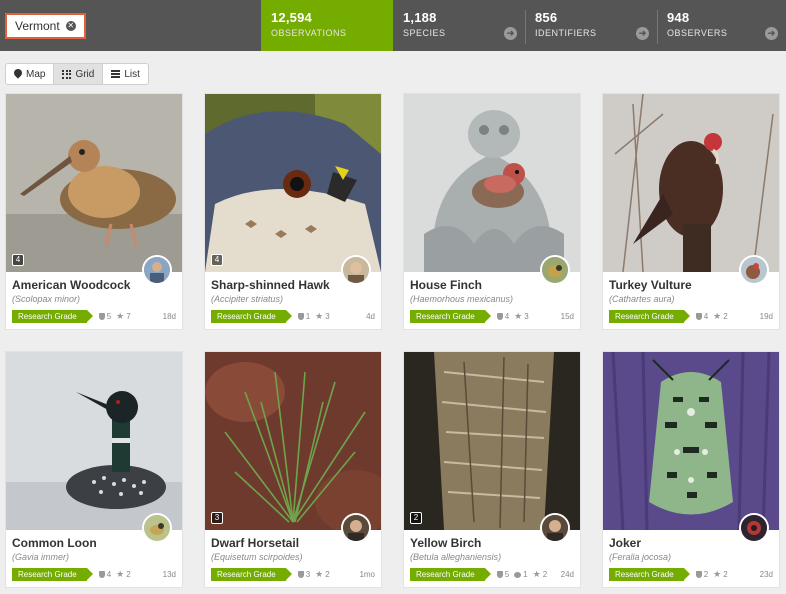 The height and width of the screenshot is (594, 786). What do you see at coordinates (766, 574) in the screenshot?
I see `time-ago: 23d` at bounding box center [766, 574].